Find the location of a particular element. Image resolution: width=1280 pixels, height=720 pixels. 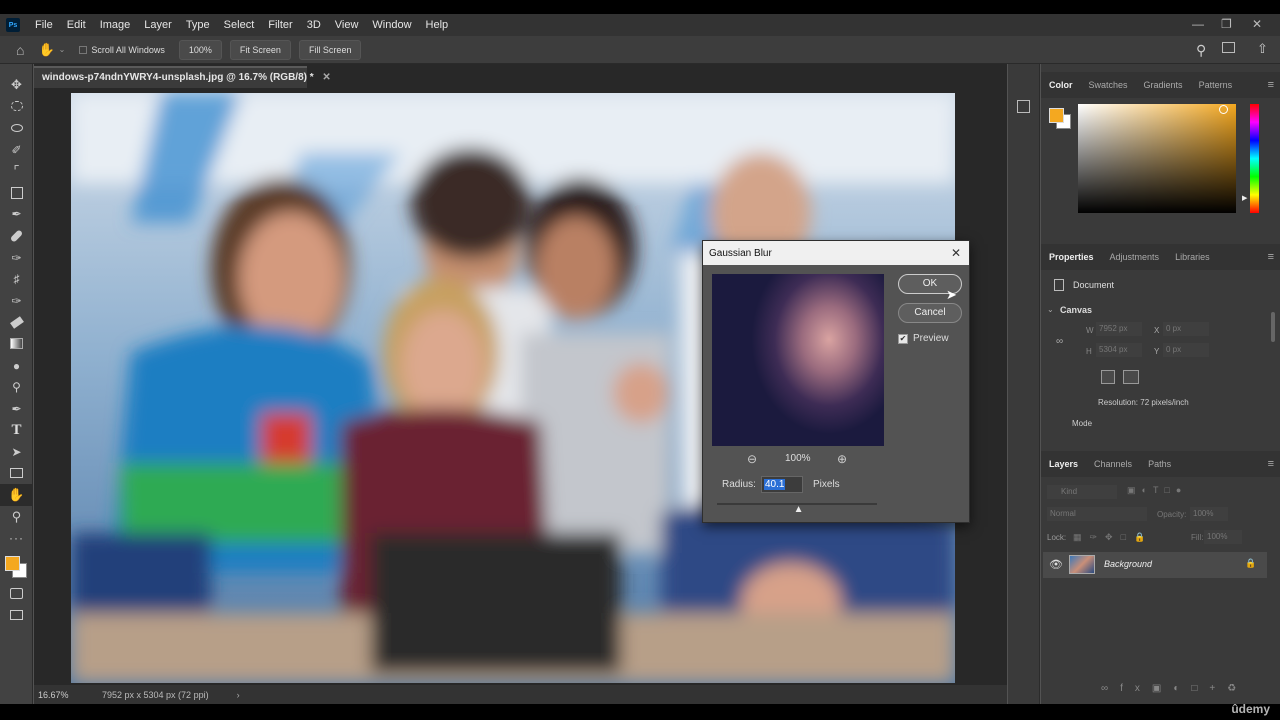

workspace-icon is located at coordinates (1228, 47).